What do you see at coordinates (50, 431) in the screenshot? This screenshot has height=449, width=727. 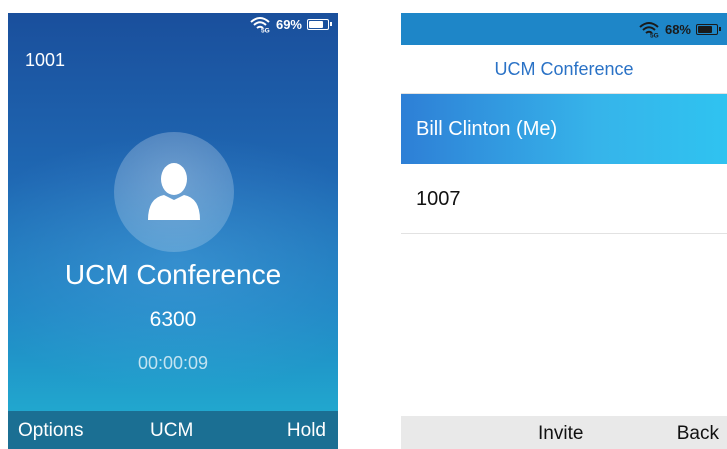 I see `options-softkey: Options` at bounding box center [50, 431].